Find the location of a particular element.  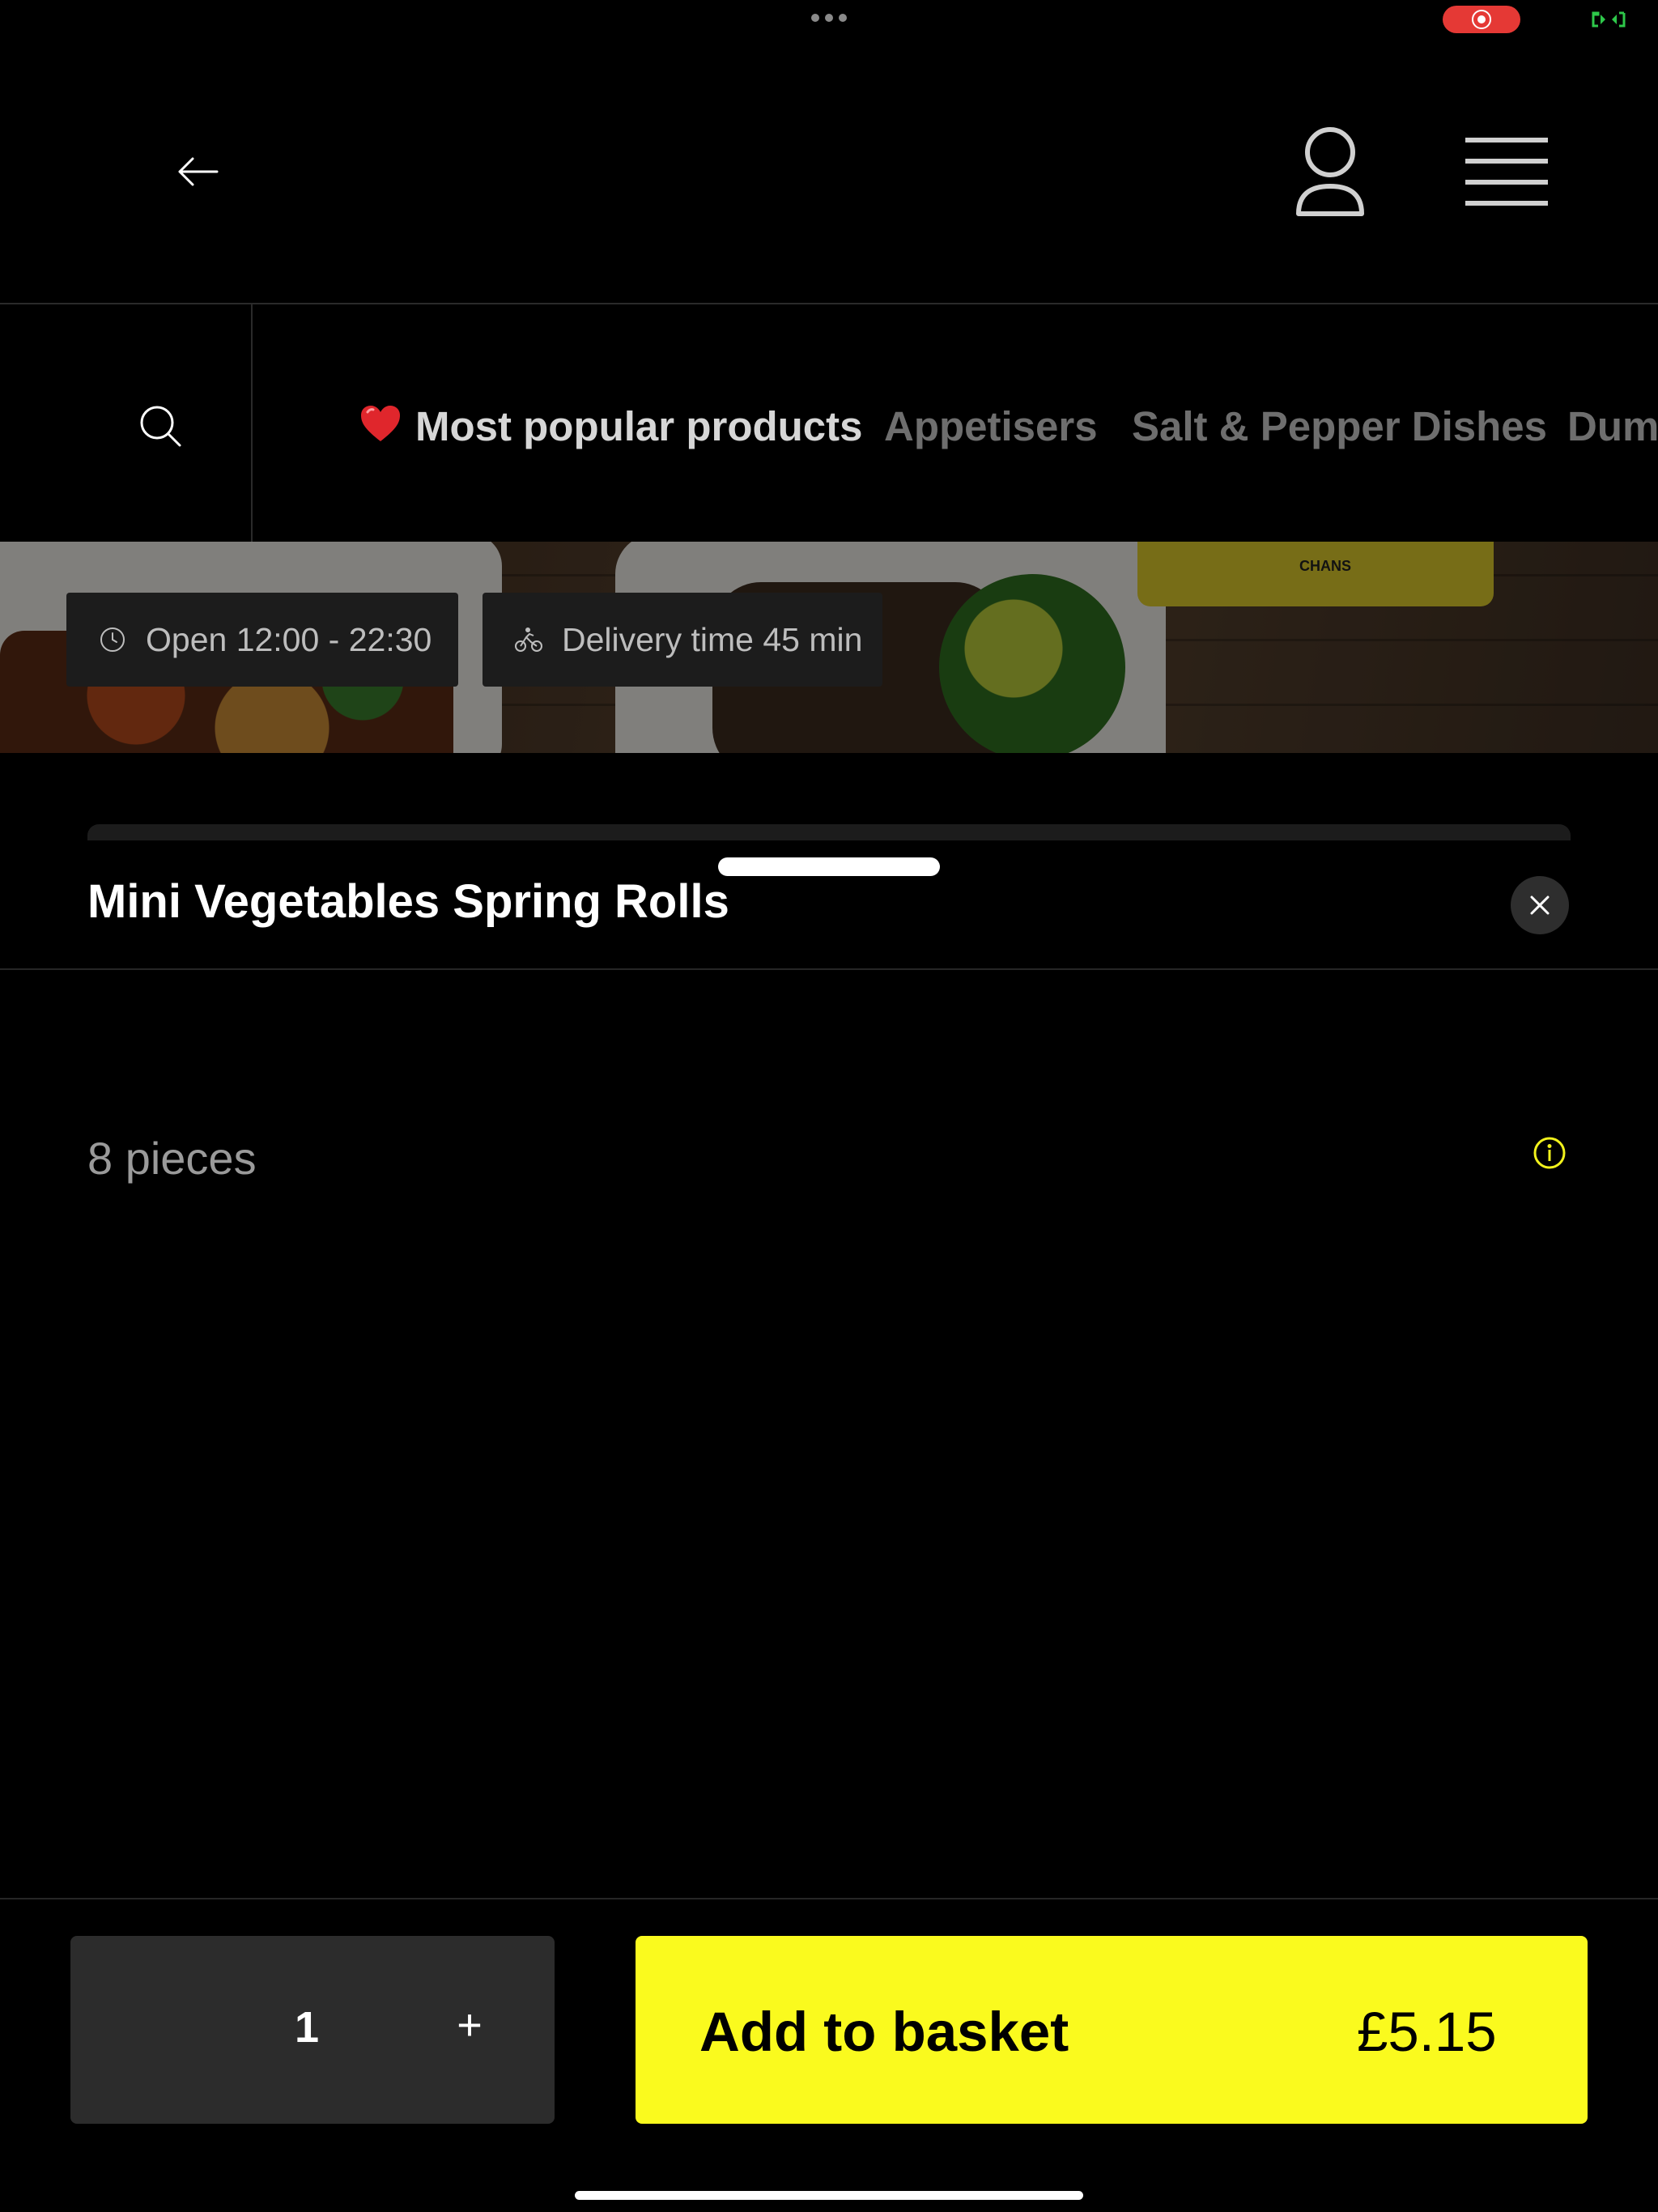

close-button is located at coordinates (1540, 905).